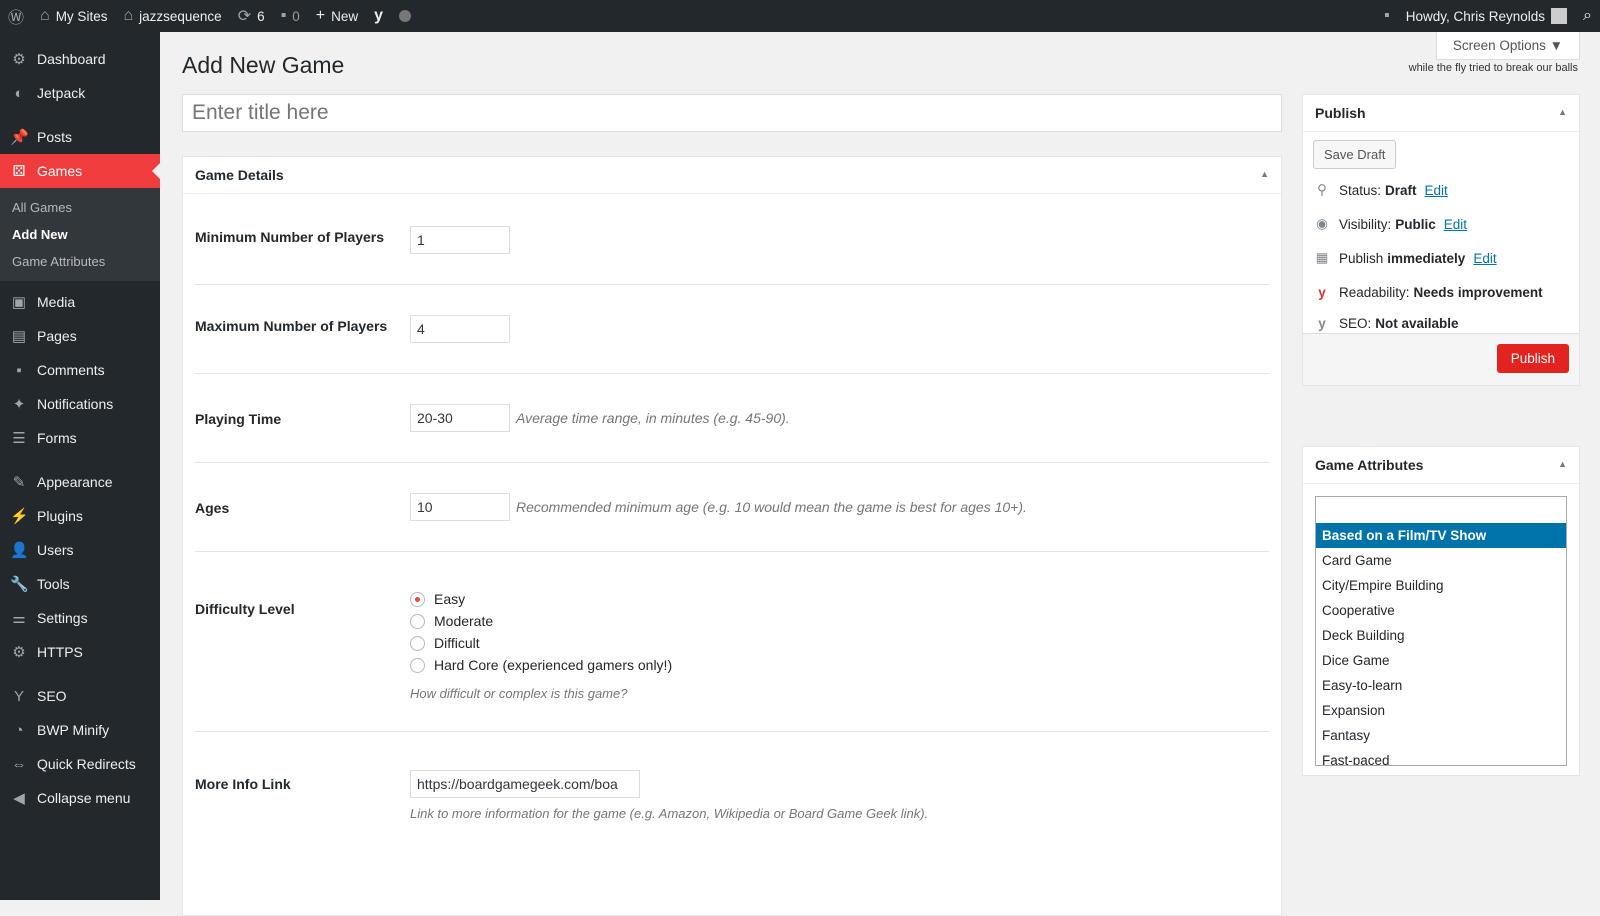 The width and height of the screenshot is (1600, 916). What do you see at coordinates (1441, 465) in the screenshot?
I see `game-attributes-heading: Game Attributes ▲` at bounding box center [1441, 465].